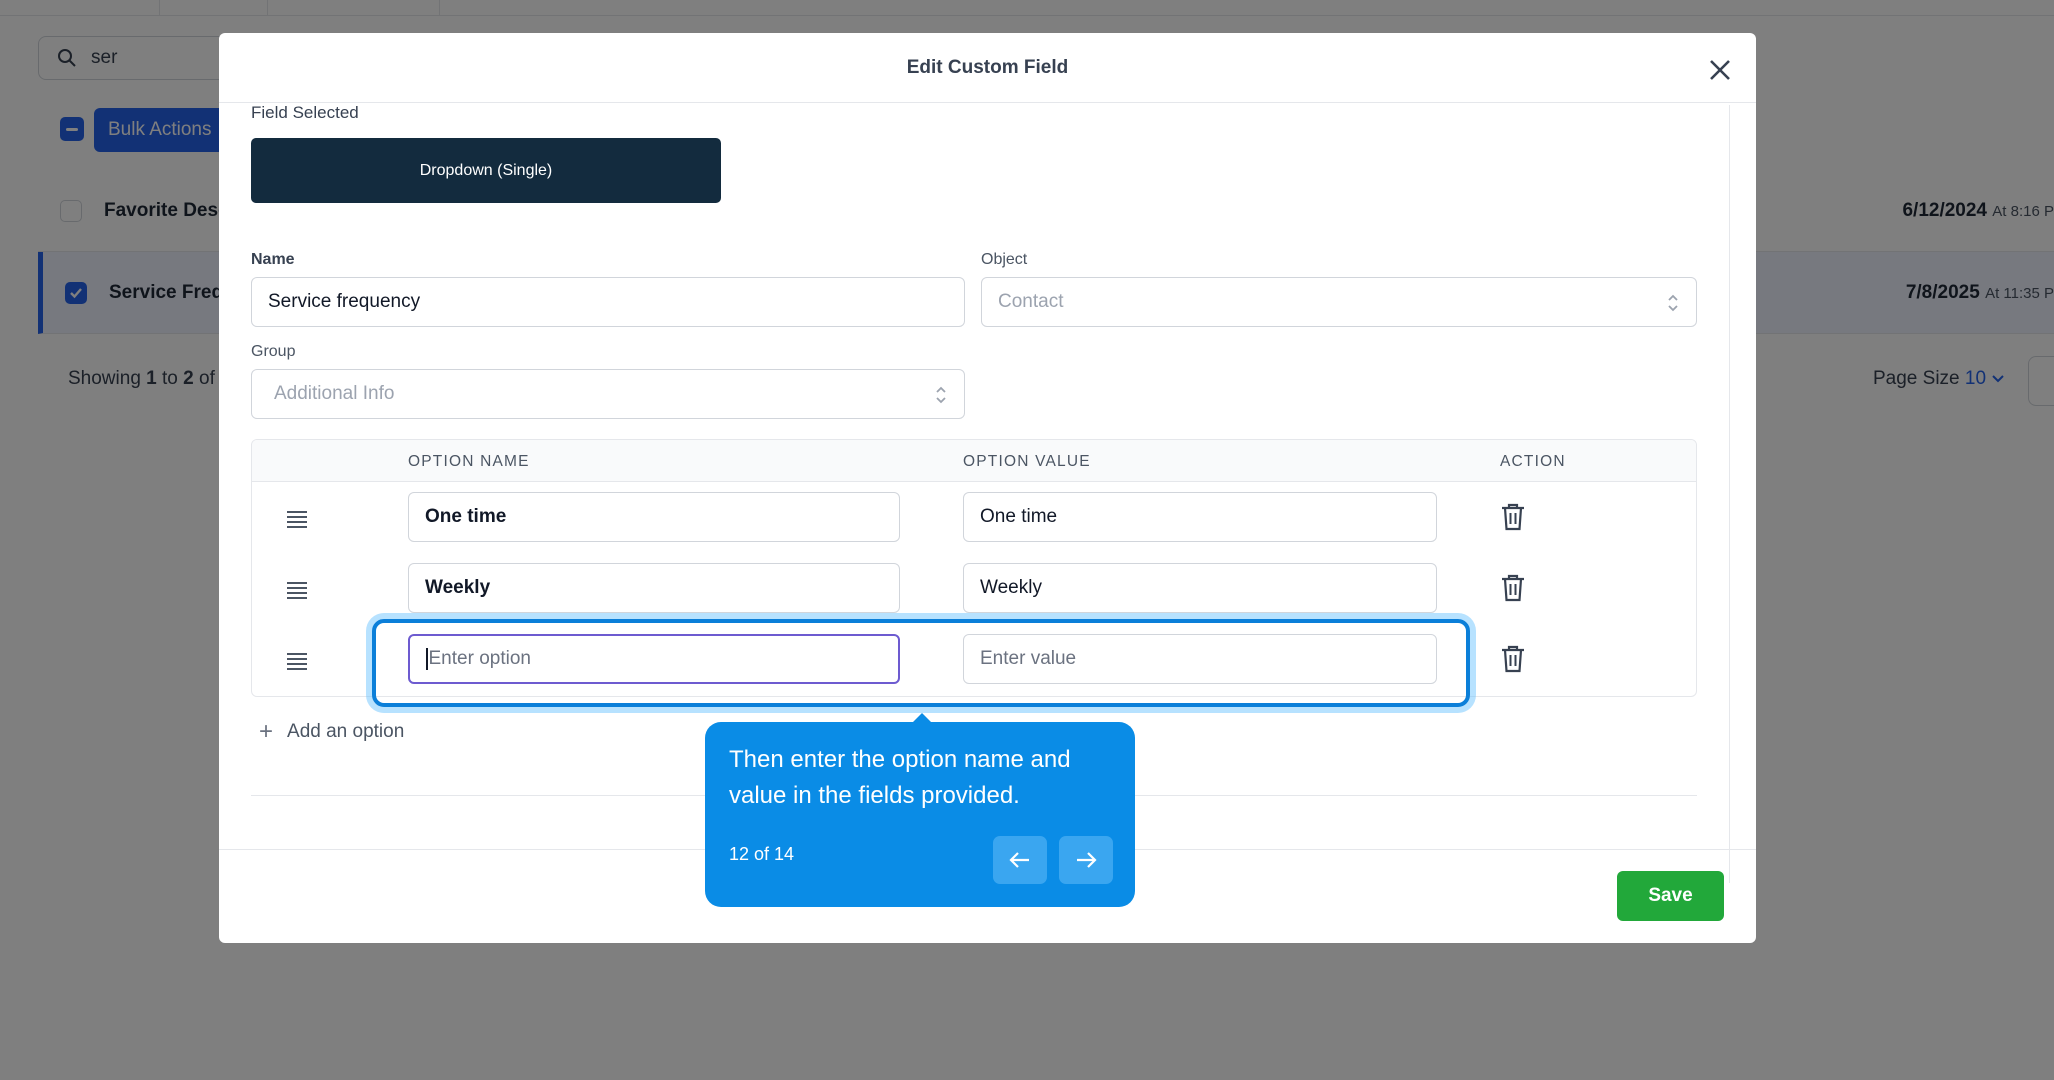 The height and width of the screenshot is (1080, 2054). I want to click on save-button: Save, so click(1670, 896).